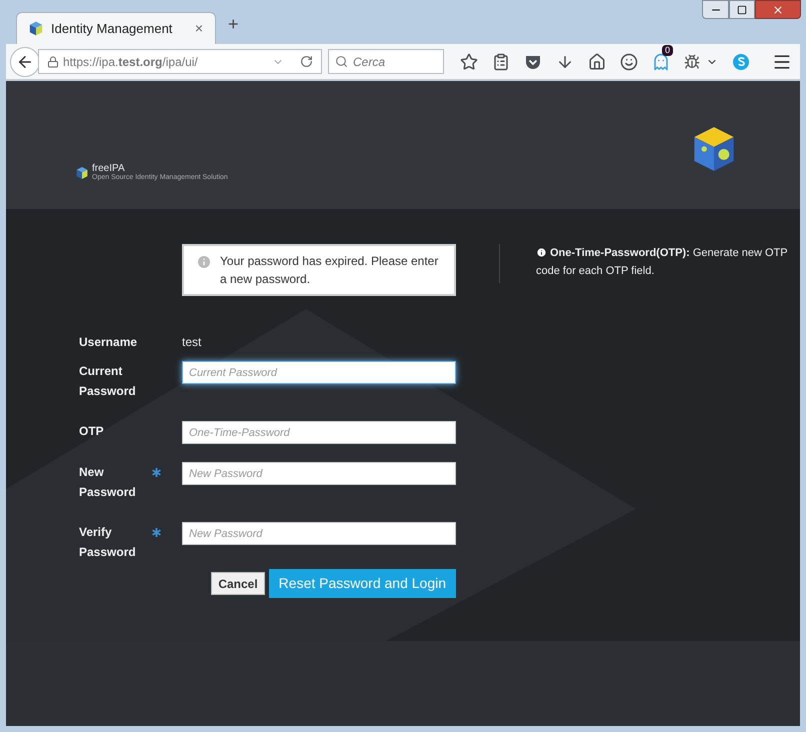 This screenshot has width=806, height=732. What do you see at coordinates (131, 62) in the screenshot?
I see `url-text: https://ipa.test.org/ipa/ui/` at bounding box center [131, 62].